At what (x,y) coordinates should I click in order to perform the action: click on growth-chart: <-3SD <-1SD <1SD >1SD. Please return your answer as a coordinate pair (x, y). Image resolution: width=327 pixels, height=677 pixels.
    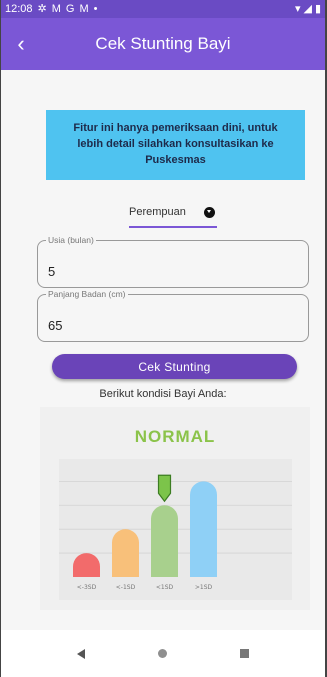
    Looking at the image, I should click on (175, 529).